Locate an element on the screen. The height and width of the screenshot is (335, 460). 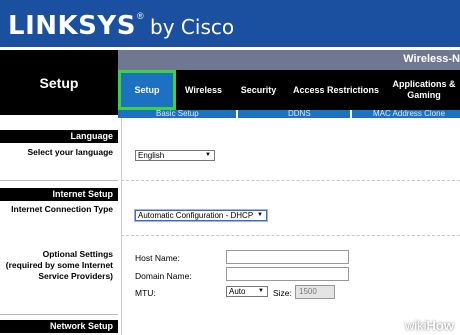
tab-wireless: Wireless is located at coordinates (203, 90).